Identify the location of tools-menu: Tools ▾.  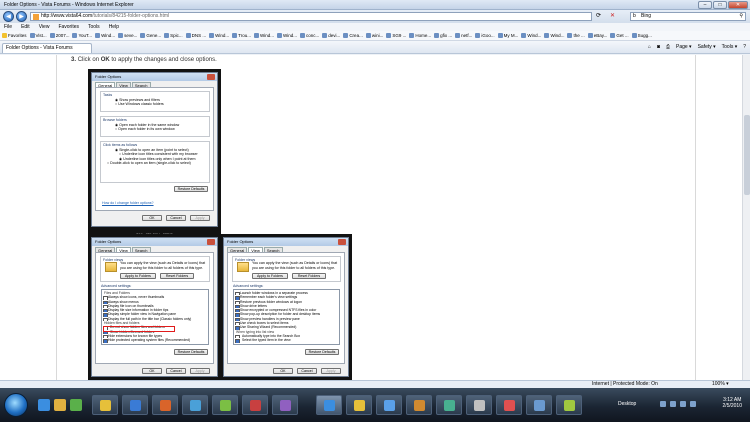
(730, 47).